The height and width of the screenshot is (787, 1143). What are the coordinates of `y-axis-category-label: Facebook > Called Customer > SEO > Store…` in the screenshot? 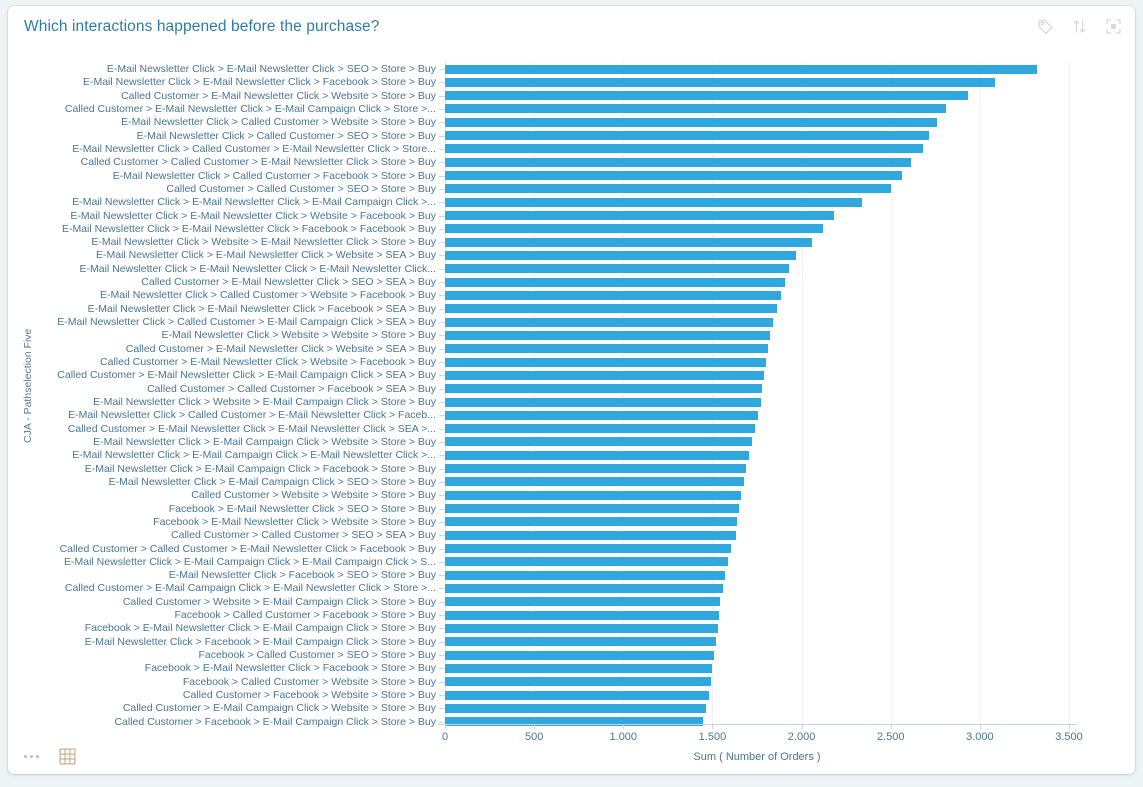 It's located at (237, 655).